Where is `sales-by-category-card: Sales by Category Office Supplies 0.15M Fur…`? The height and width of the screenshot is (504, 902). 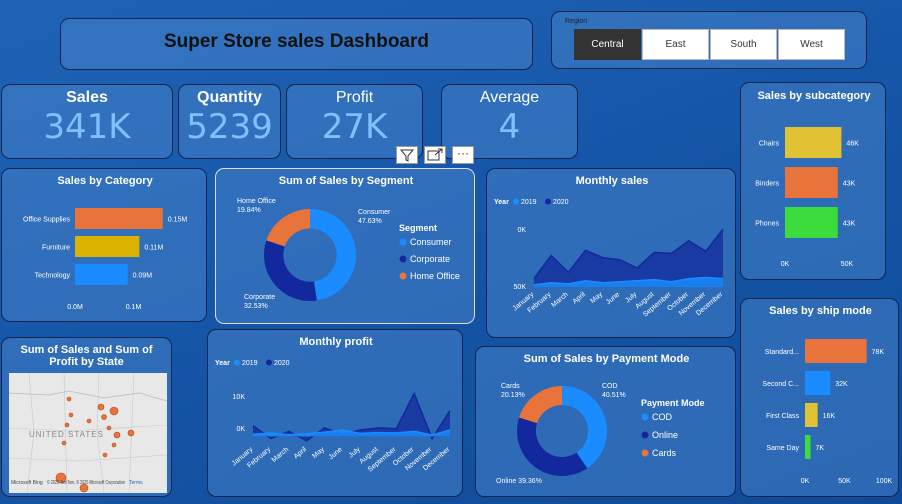 sales-by-category-card: Sales by Category Office Supplies 0.15M Fur… is located at coordinates (104, 245).